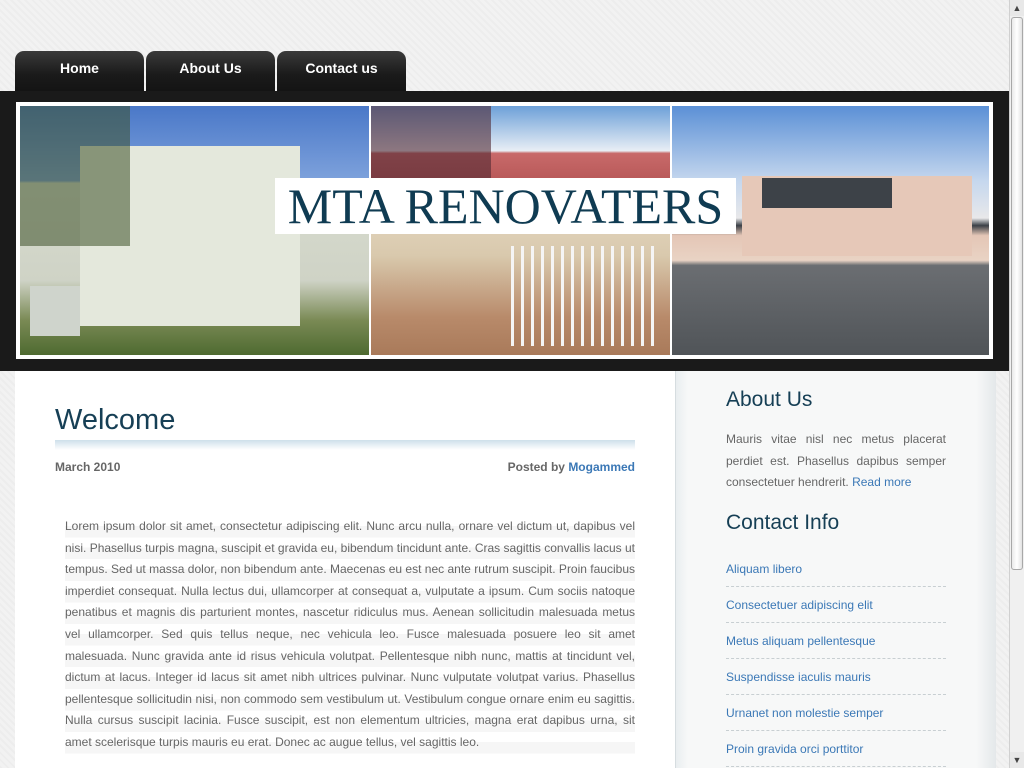 This screenshot has width=1024, height=768. Describe the element at coordinates (536, 467) in the screenshot. I see `posted-by-label: Posted by` at that location.